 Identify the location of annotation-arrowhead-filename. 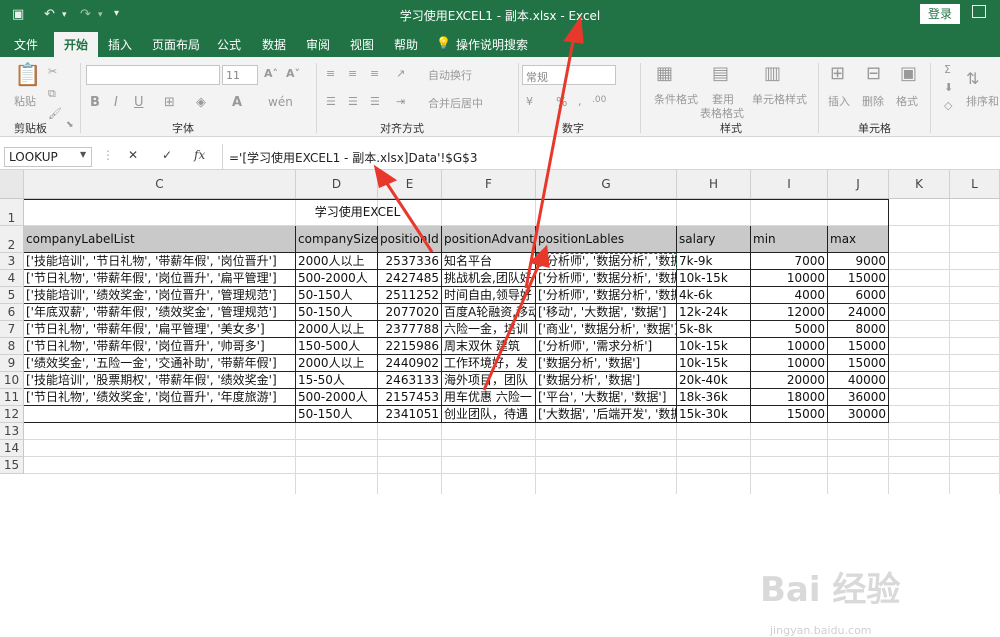
(573, 29).